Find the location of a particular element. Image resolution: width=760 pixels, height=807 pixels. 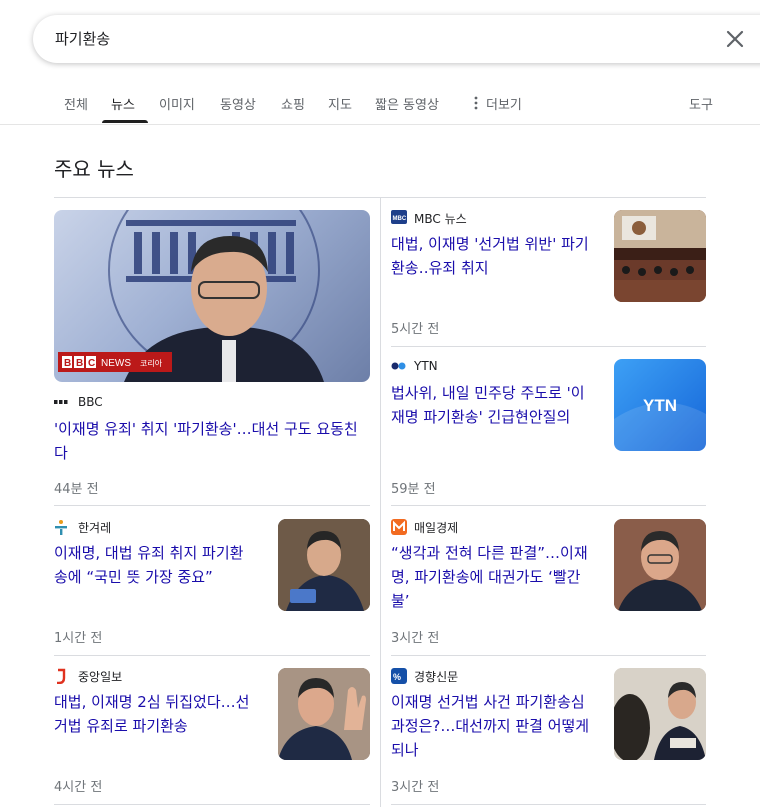

joongang-logo-icon is located at coordinates (61, 676).